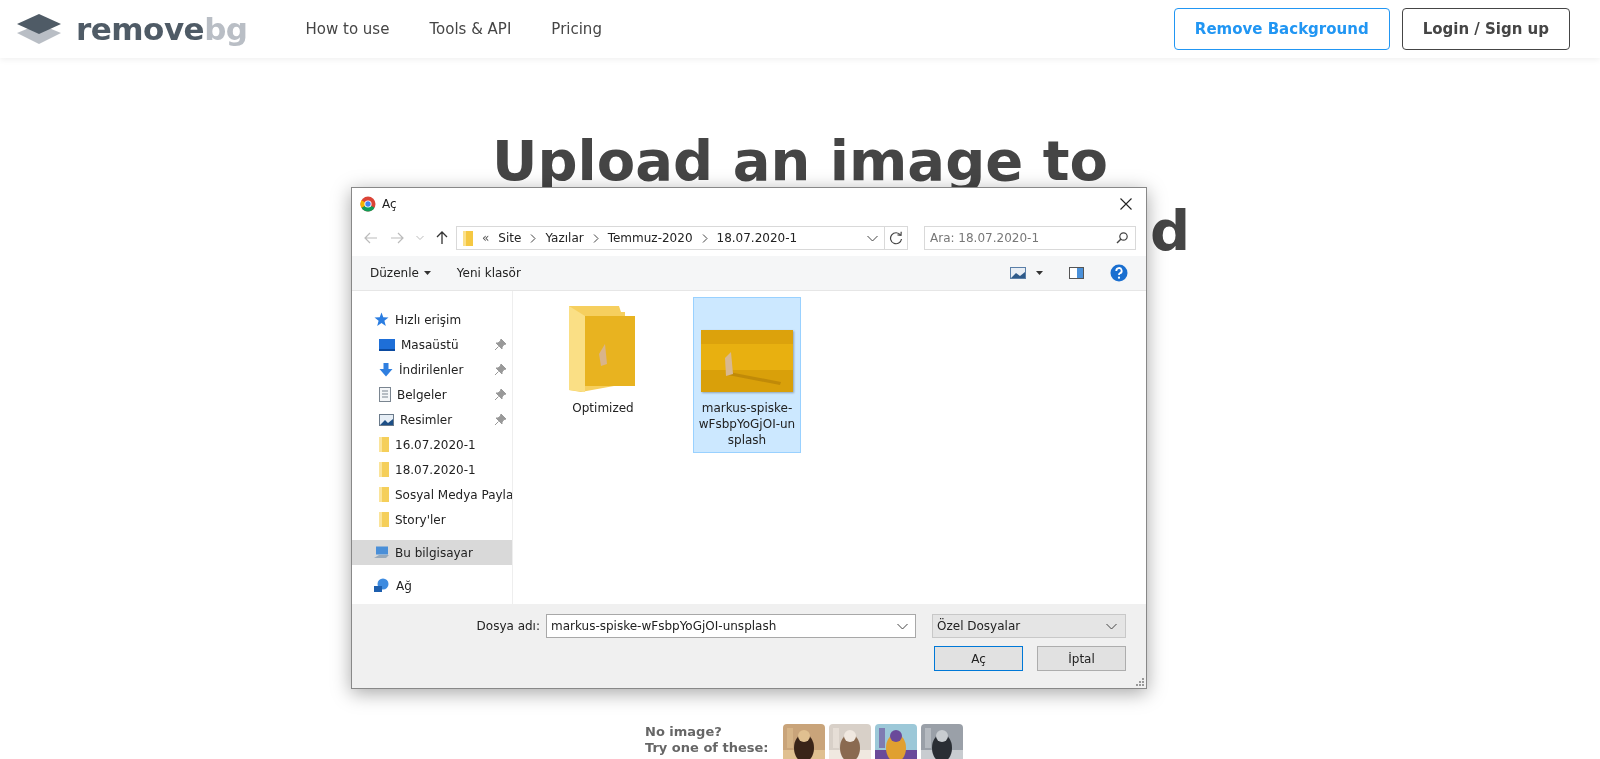 This screenshot has height=759, width=1600. Describe the element at coordinates (432, 494) in the screenshot. I see `sidebar-item: Sosyal Medya Payla` at that location.